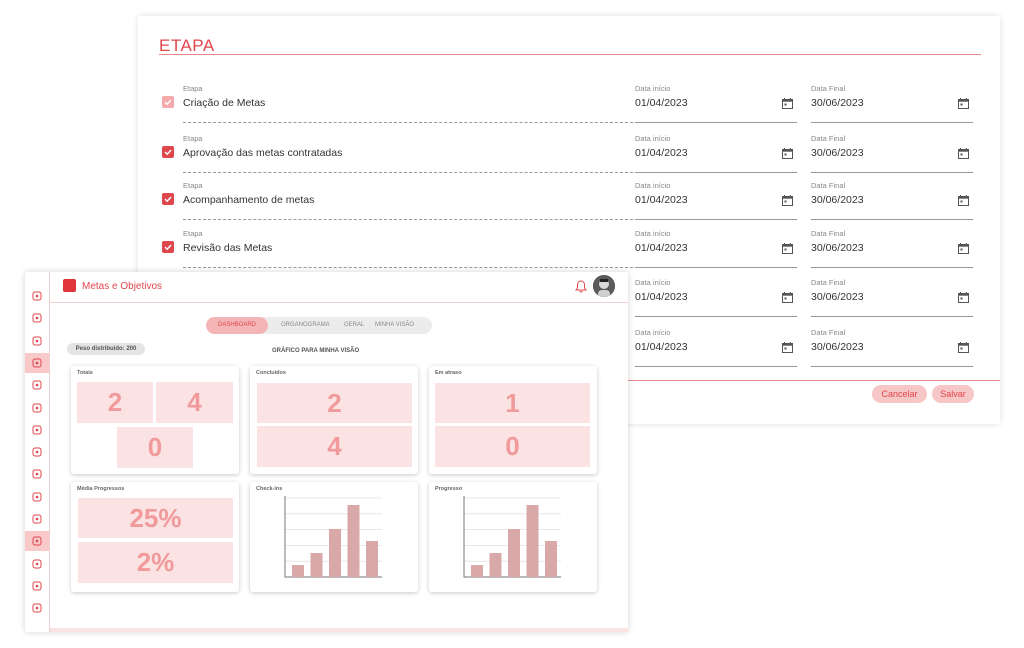 The width and height of the screenshot is (1024, 648). Describe the element at coordinates (37, 519) in the screenshot. I see `people-icon` at that location.